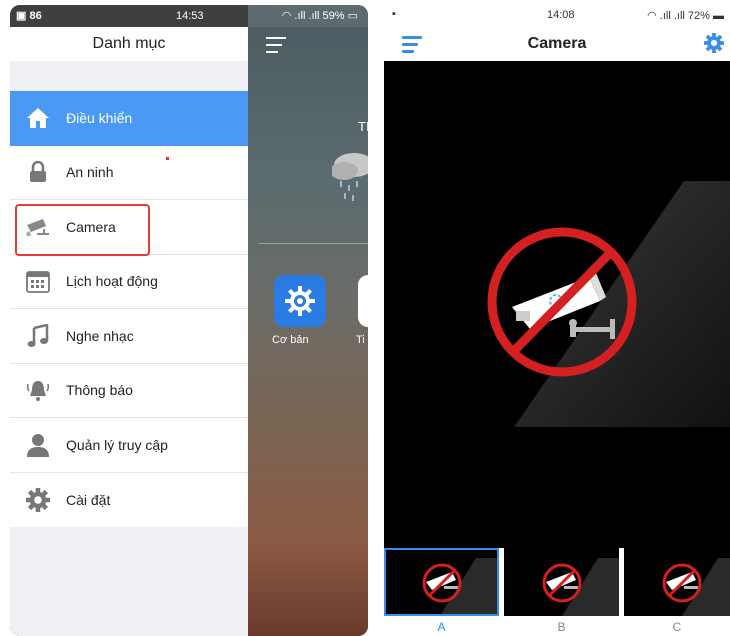 The image size is (730, 636). I want to click on thumbnail-c, so click(677, 582).